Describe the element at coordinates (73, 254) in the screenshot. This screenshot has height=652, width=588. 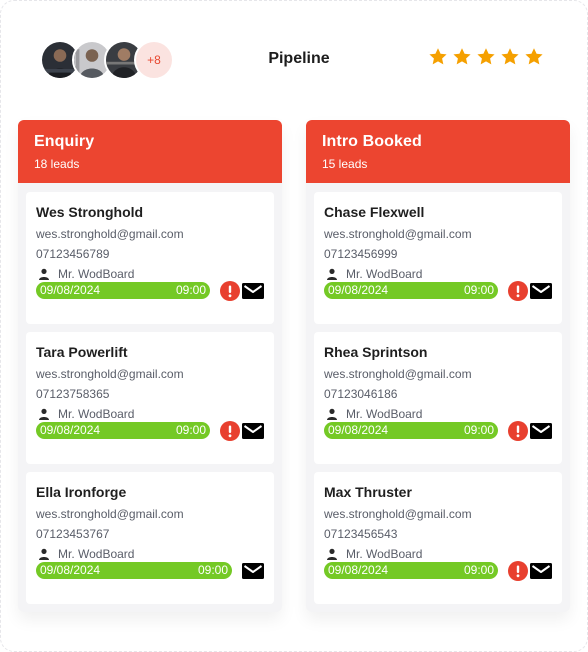
I see `lead-phone: 07123456789` at that location.